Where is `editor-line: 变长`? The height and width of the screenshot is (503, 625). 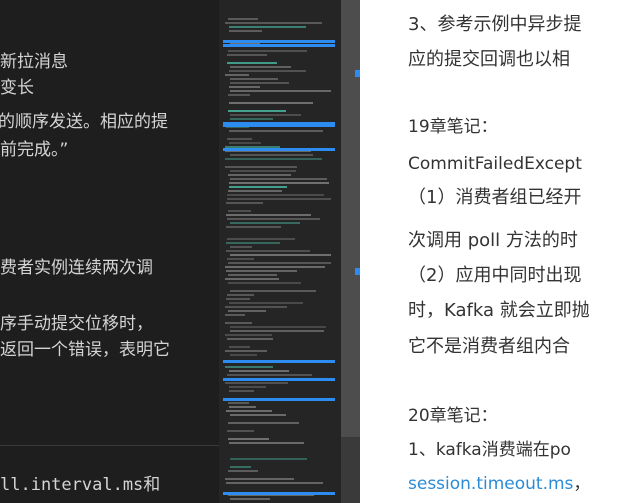
editor-line: 变长 is located at coordinates (17, 88).